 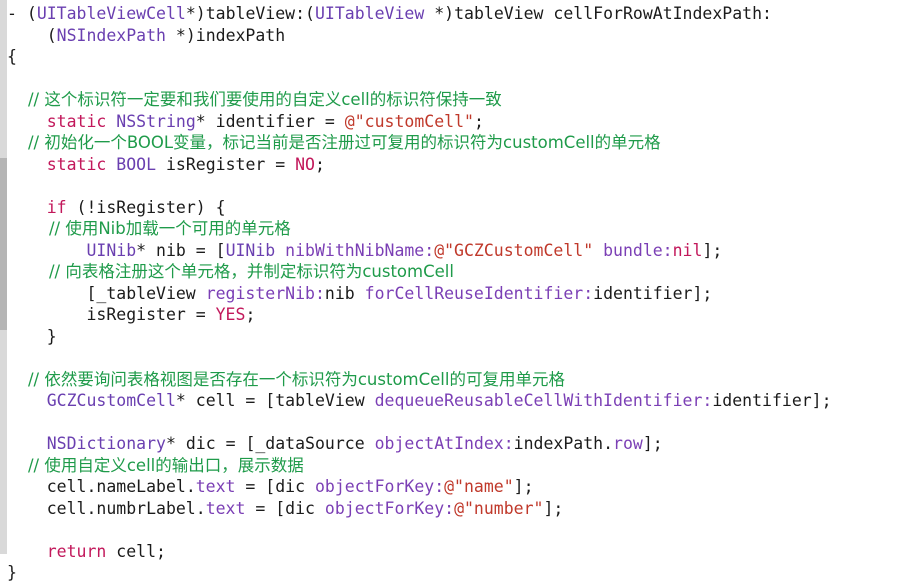 I want to click on code-line: // 这个标识符一定要和我们要使用的自定义cell的标识符保持一致, so click(x=463, y=100).